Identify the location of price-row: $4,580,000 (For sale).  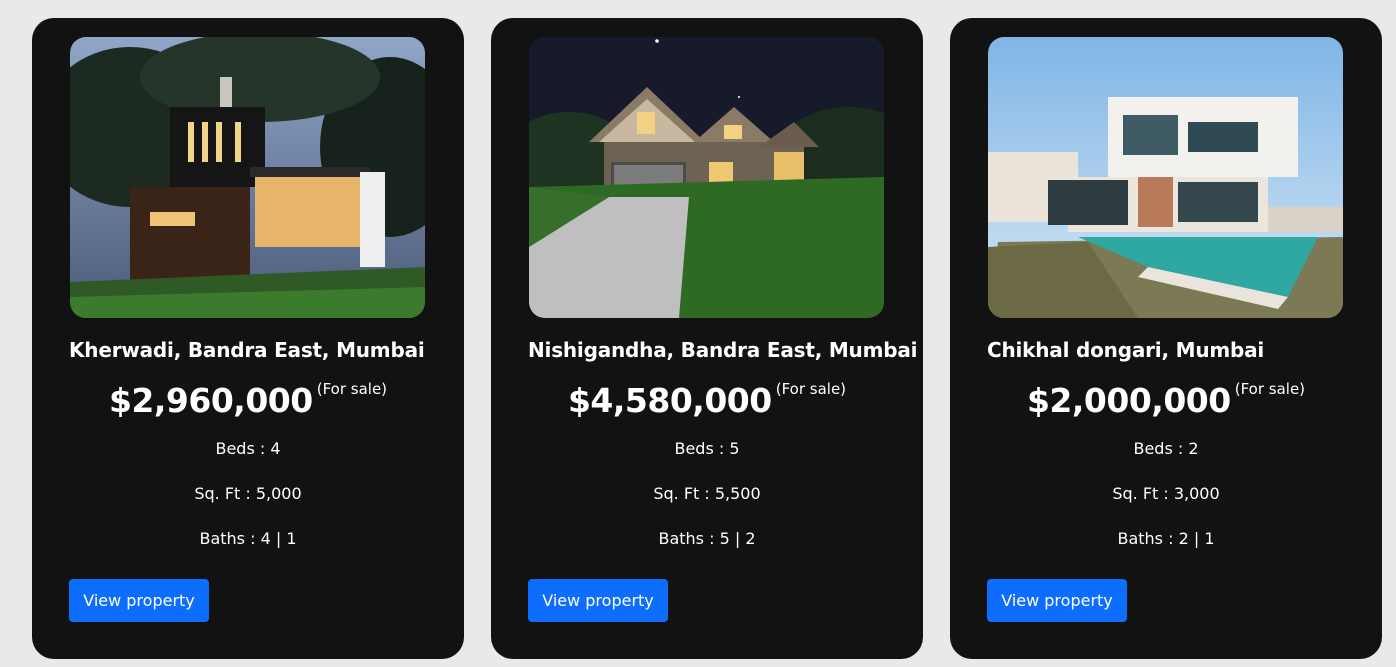
(707, 400).